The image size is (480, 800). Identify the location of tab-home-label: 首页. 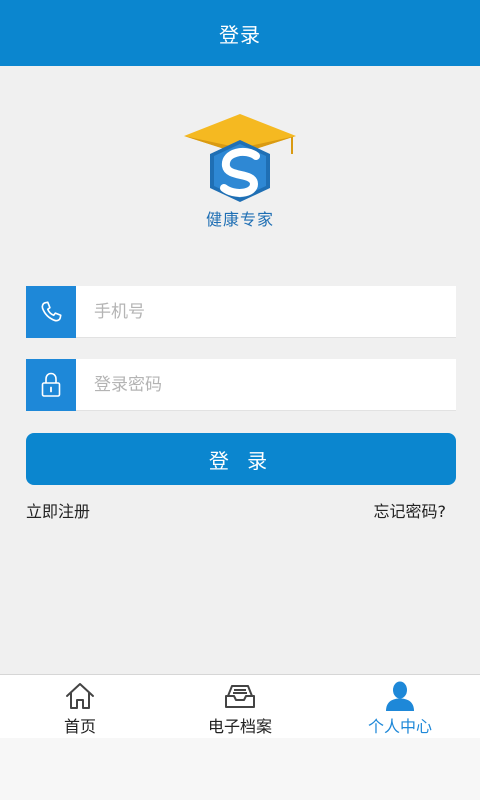
(79, 726).